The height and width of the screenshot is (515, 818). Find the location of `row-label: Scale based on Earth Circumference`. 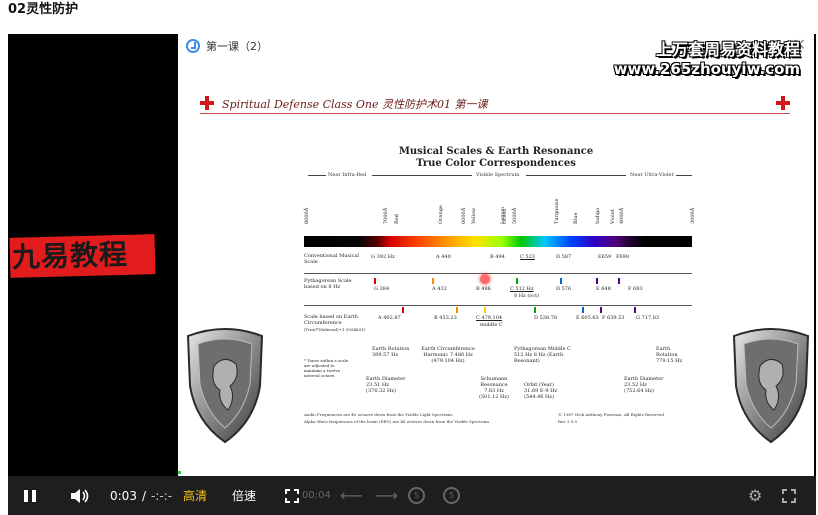

row-label: Scale based on Earth Circumference is located at coordinates (331, 320).